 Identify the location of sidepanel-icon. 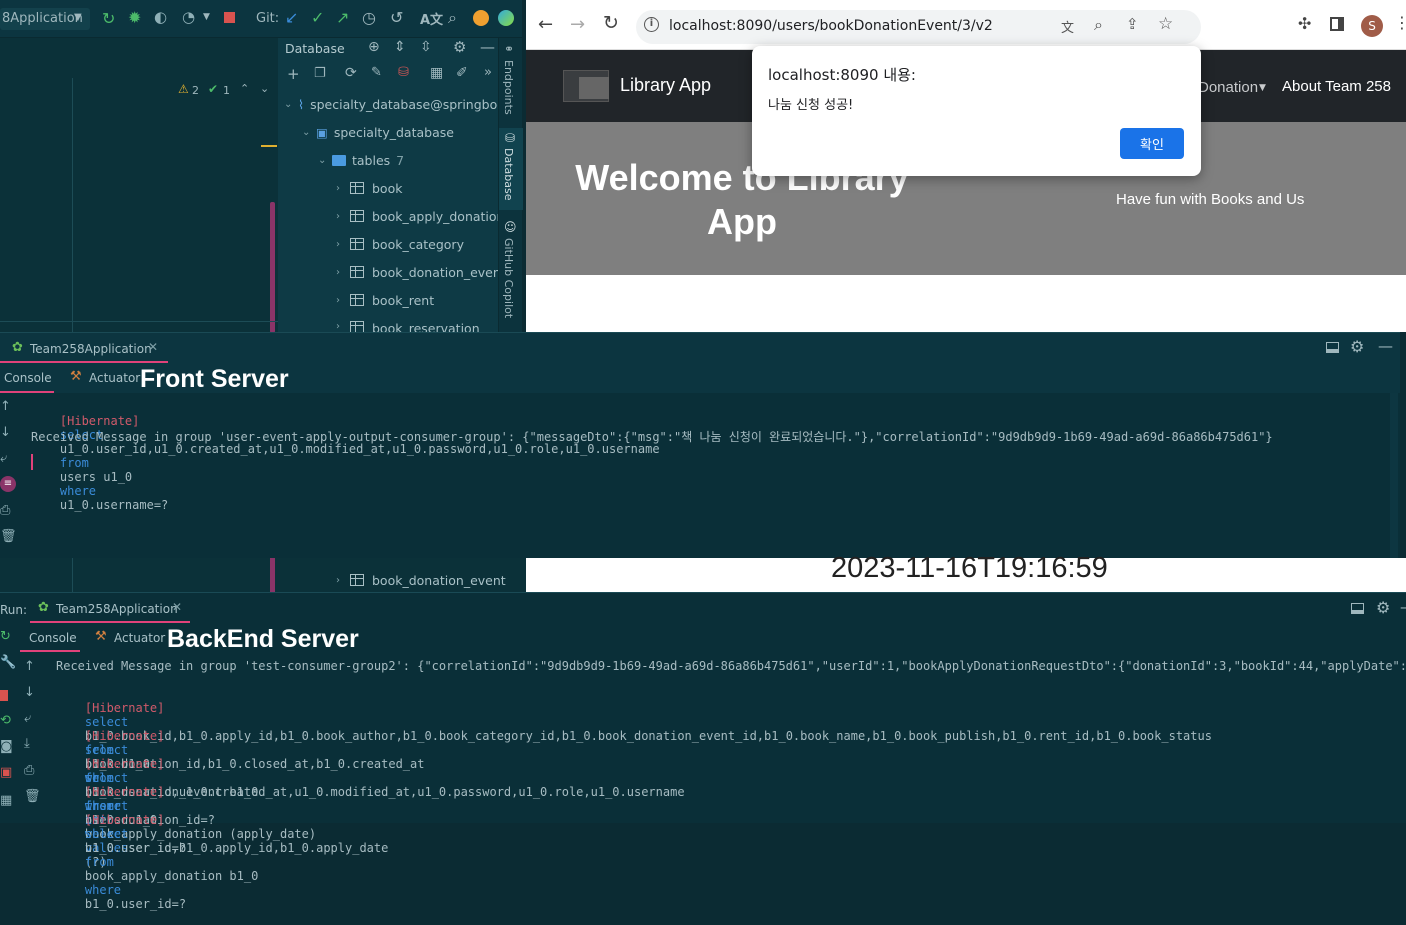
(1337, 24).